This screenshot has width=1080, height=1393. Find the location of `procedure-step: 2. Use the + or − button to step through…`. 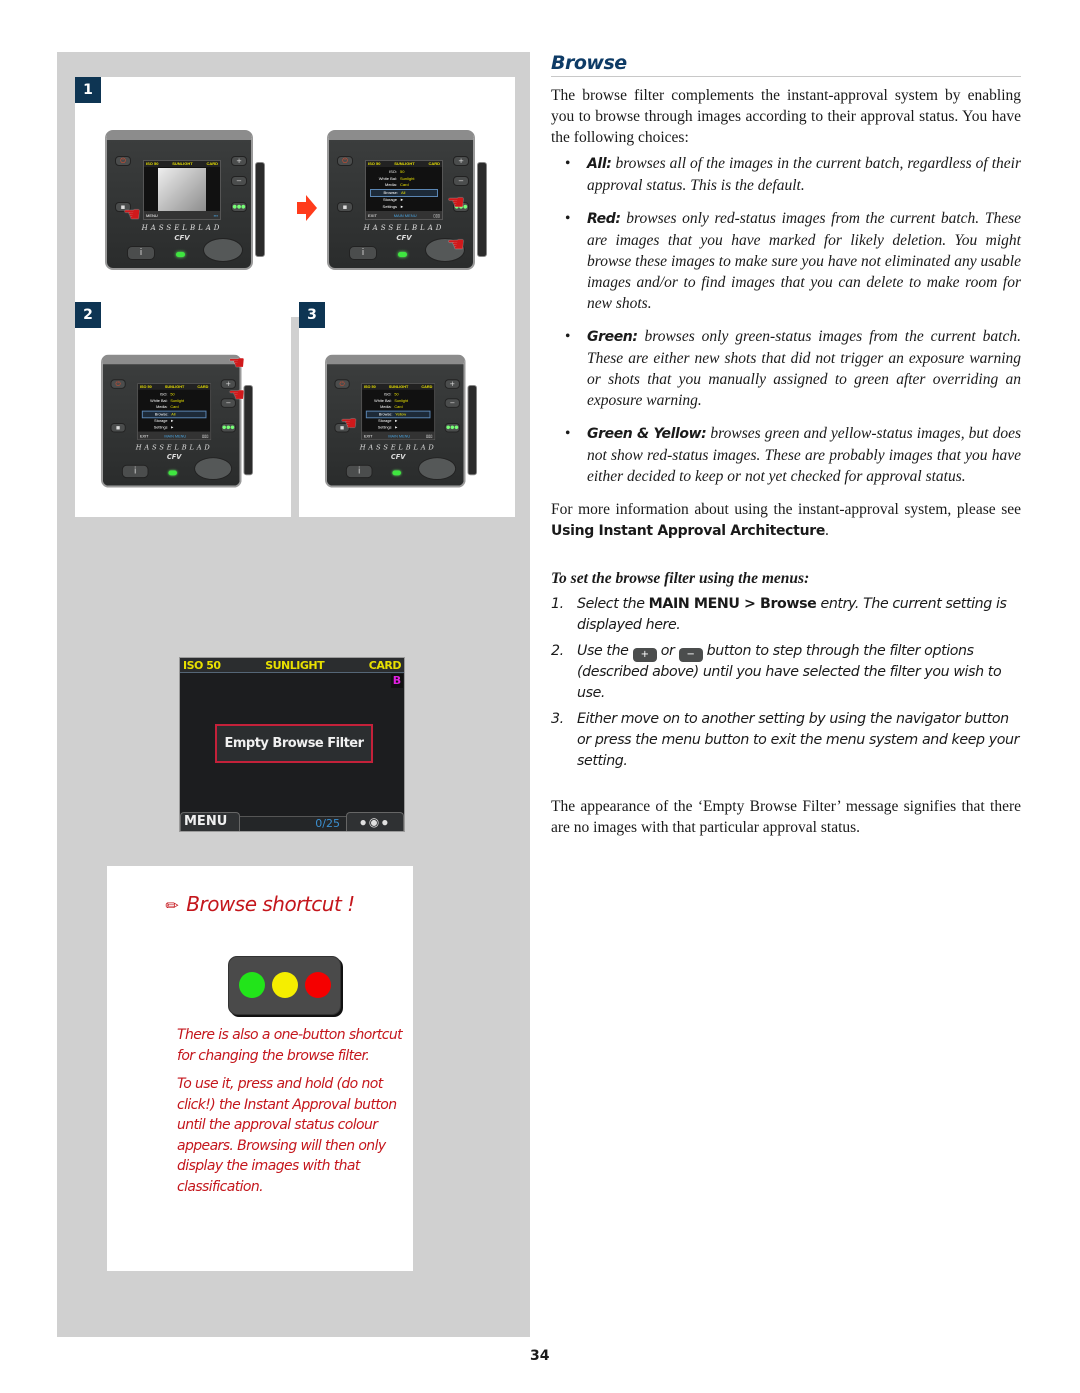

procedure-step: 2. Use the + or − button to step through… is located at coordinates (776, 672).